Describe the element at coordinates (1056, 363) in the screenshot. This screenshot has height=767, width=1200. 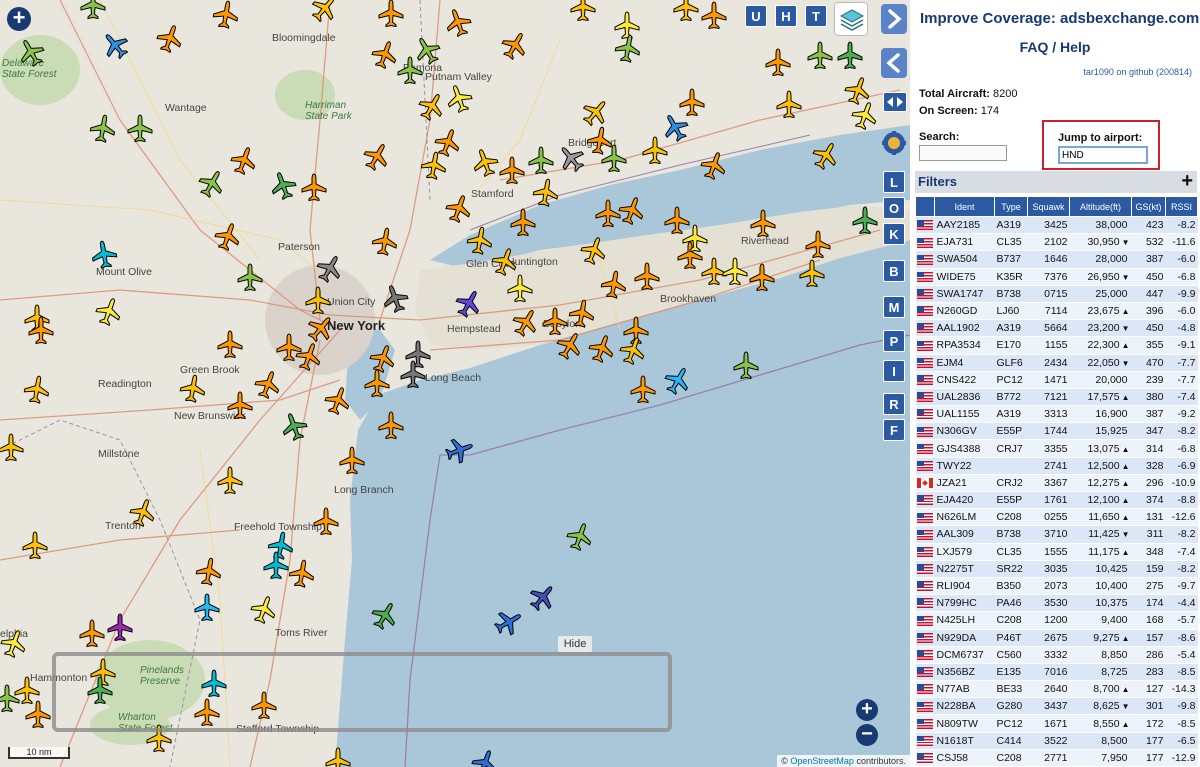
I see `table-row: EJM4 GLF6 2434 22,050 ▼ 470 -7.7` at that location.